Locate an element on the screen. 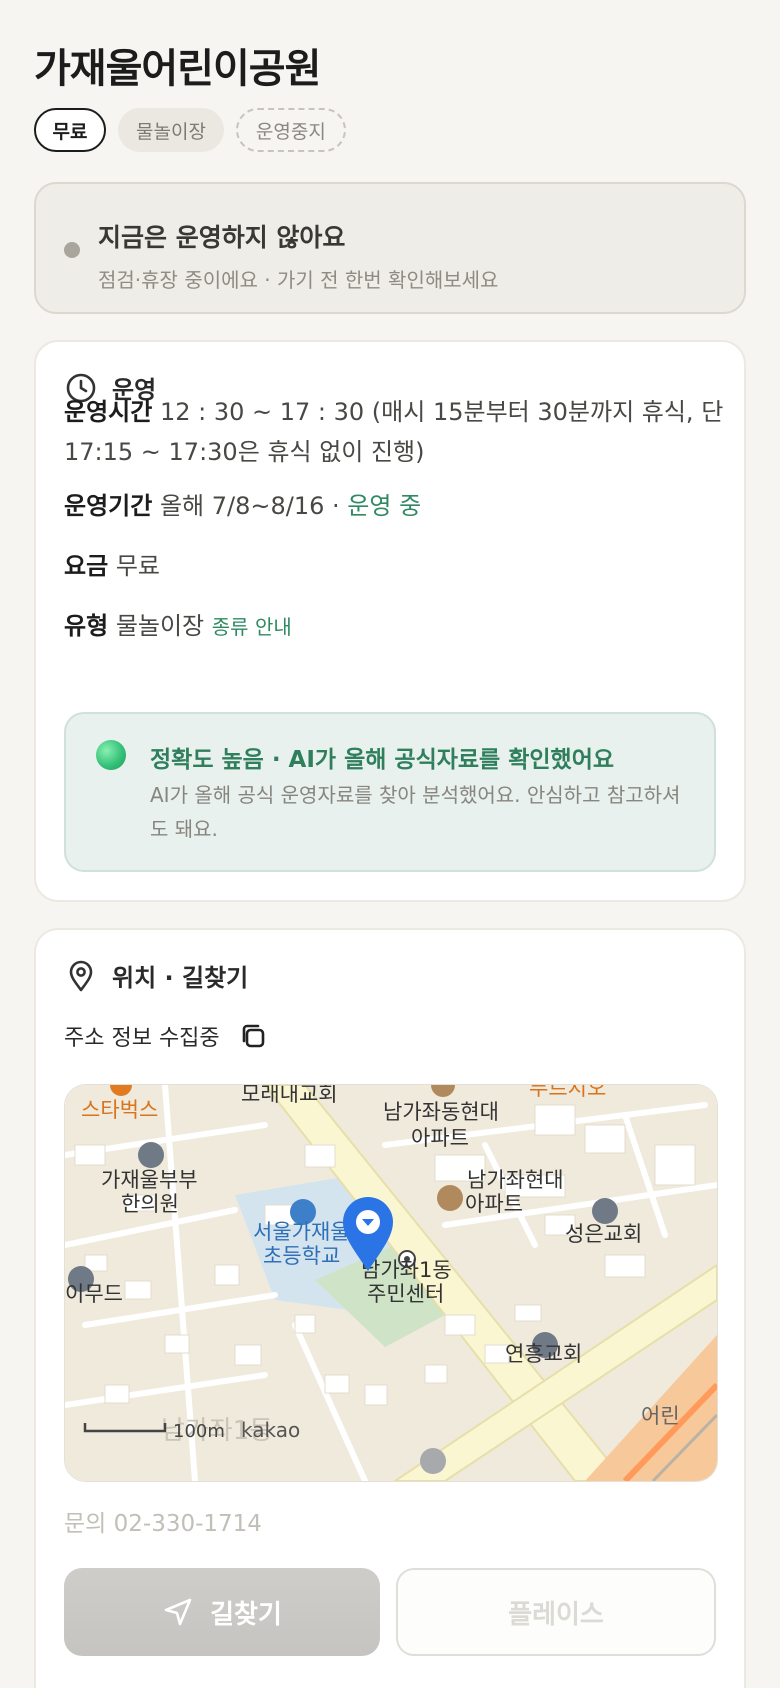 This screenshot has height=1688, width=780. type-tag: 물놀이장 is located at coordinates (171, 130).